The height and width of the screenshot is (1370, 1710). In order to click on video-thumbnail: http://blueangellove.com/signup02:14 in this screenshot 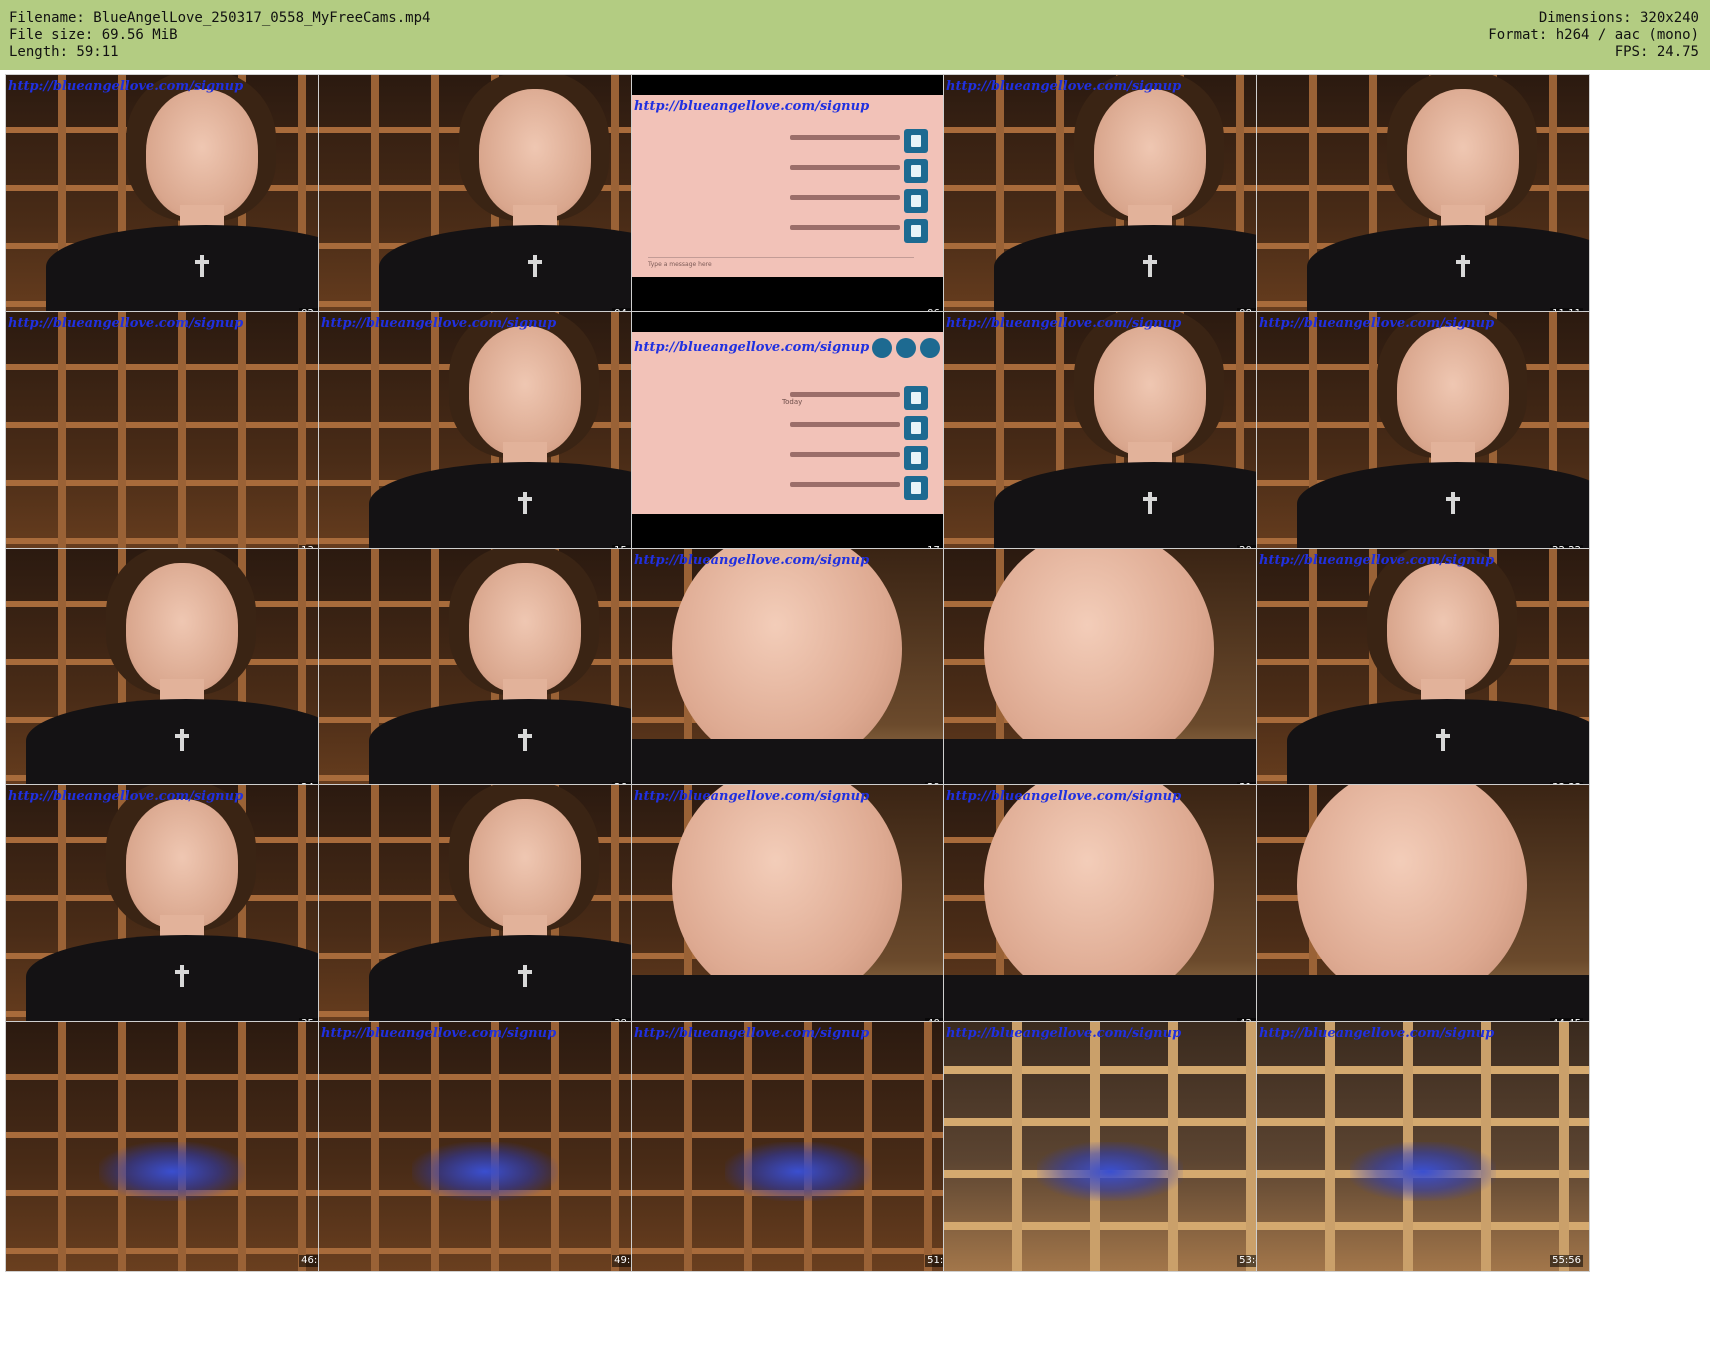, I will do `click(172, 199)`.